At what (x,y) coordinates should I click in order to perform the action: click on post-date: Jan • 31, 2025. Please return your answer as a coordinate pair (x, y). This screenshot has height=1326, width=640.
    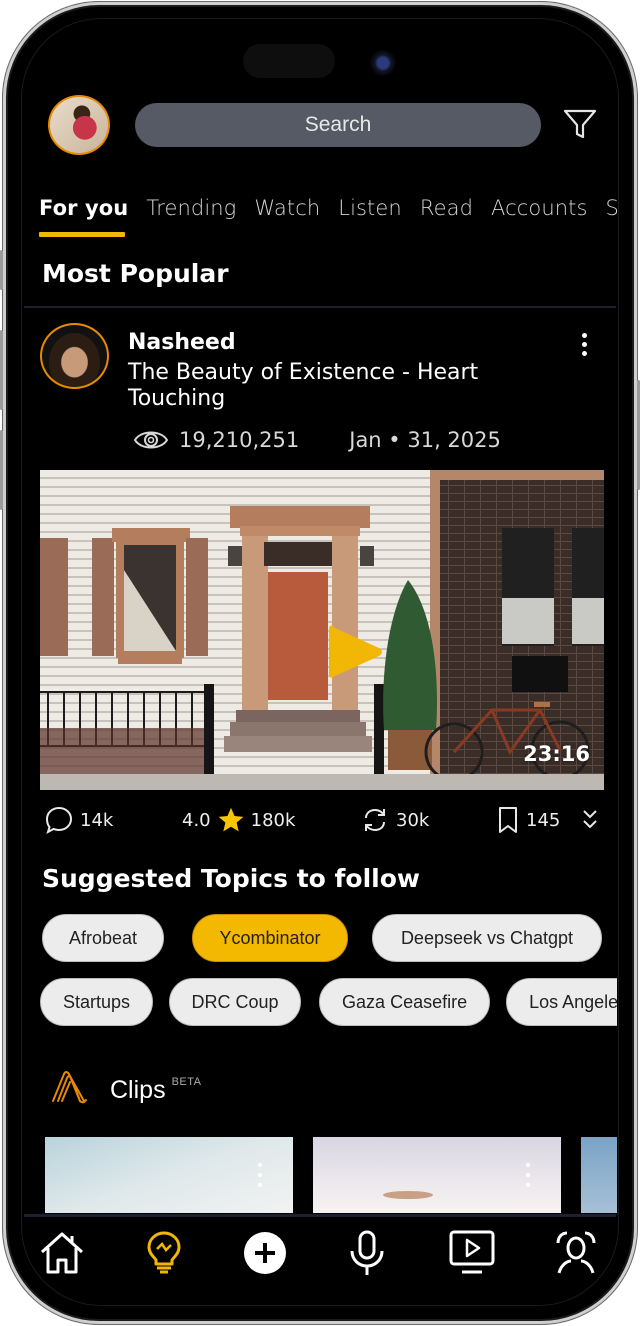
    Looking at the image, I should click on (425, 440).